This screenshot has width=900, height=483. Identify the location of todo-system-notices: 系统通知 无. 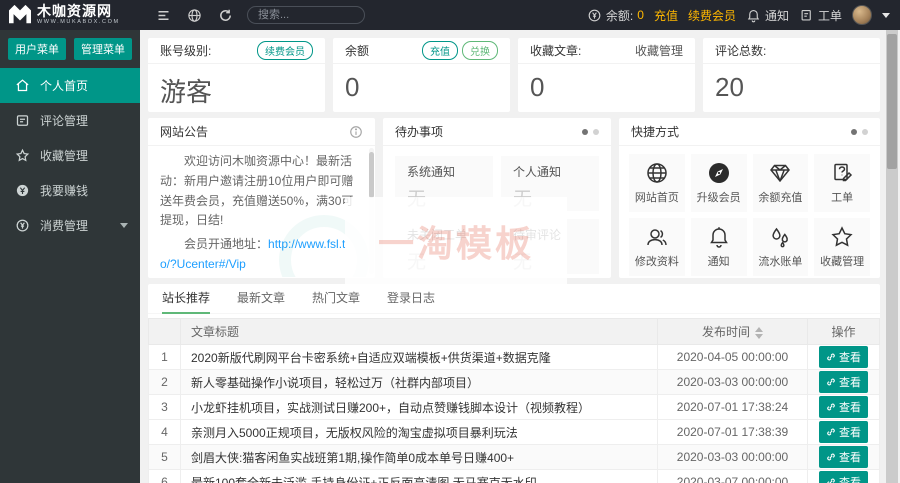
(444, 183).